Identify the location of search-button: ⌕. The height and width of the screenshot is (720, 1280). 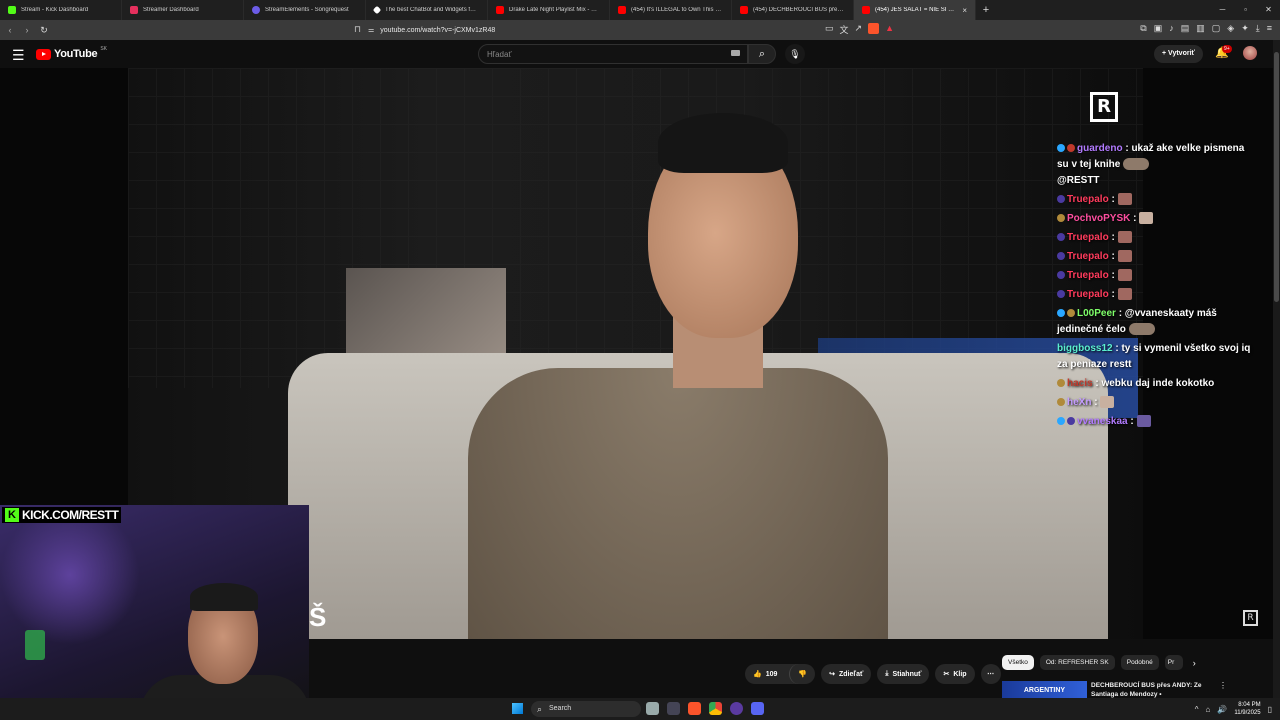
(762, 54).